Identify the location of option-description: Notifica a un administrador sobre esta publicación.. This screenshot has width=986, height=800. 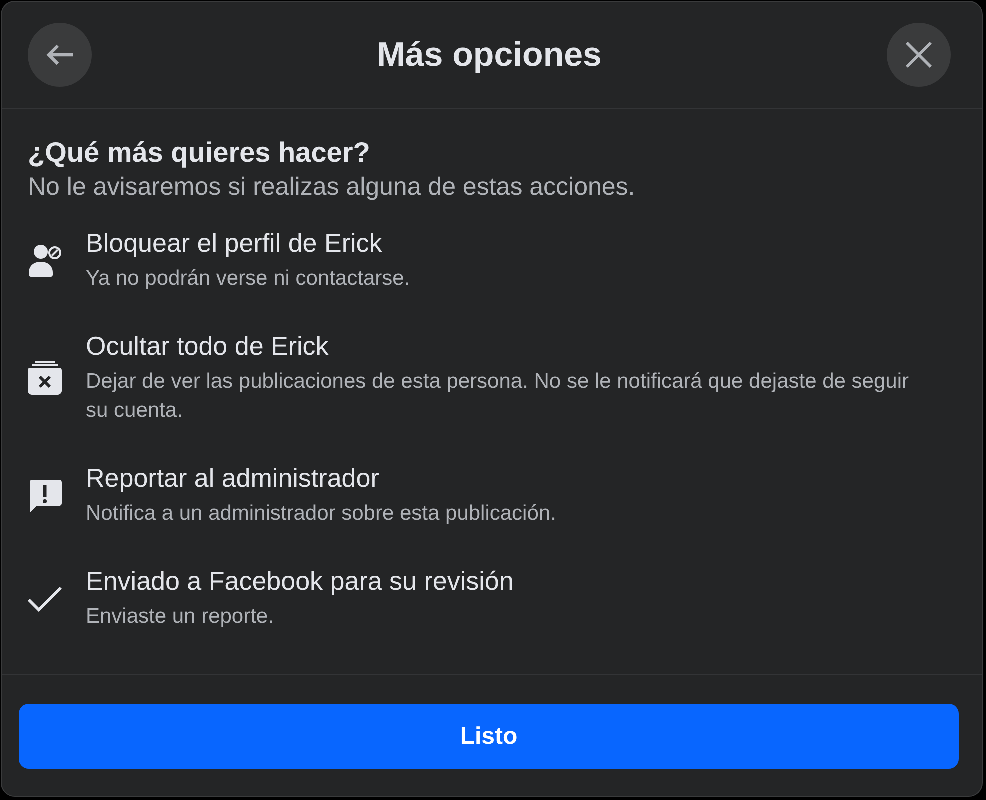
(321, 514).